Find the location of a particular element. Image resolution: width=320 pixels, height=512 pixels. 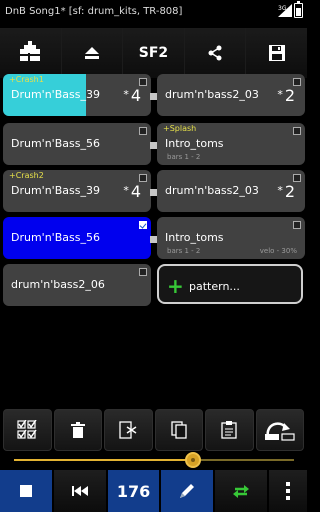

share-button is located at coordinates (215, 53).